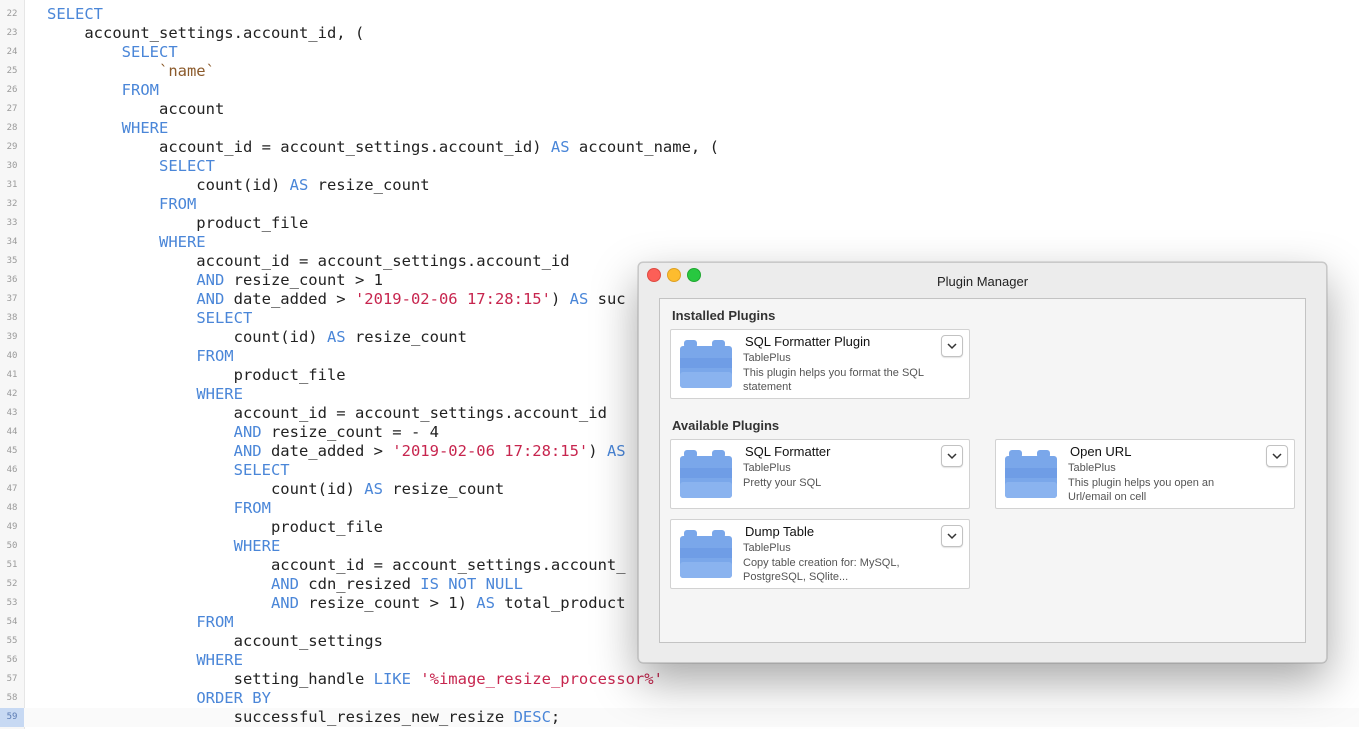  I want to click on line-number: 55, so click(12, 641).